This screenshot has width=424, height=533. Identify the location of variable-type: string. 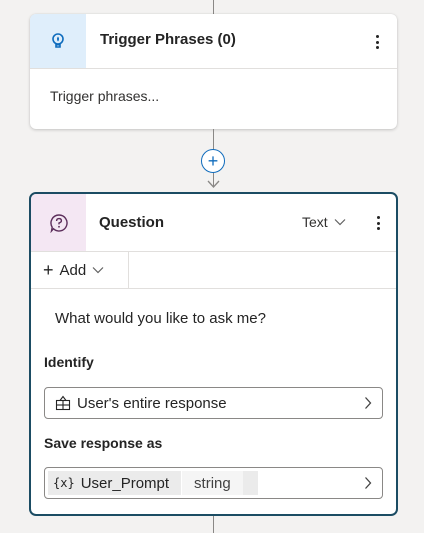
(212, 483).